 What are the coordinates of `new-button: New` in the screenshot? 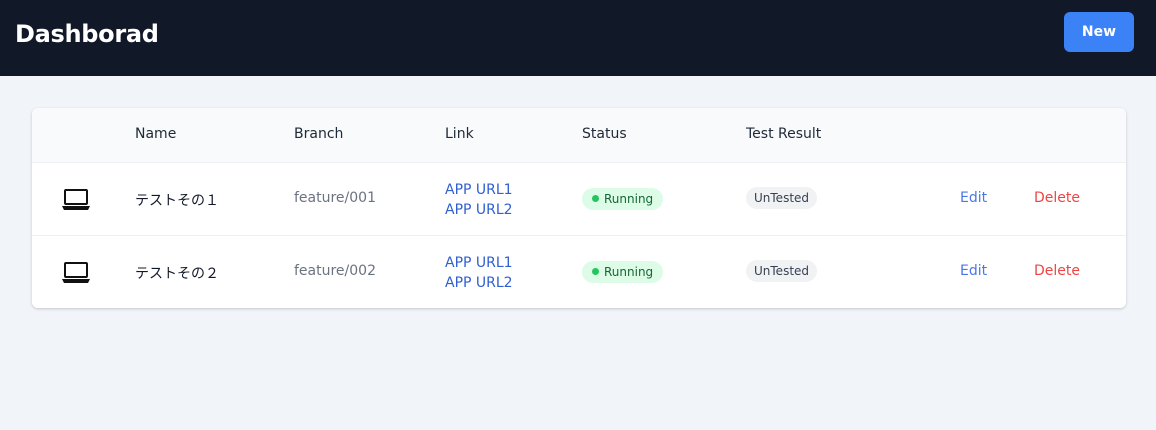 It's located at (1099, 32).